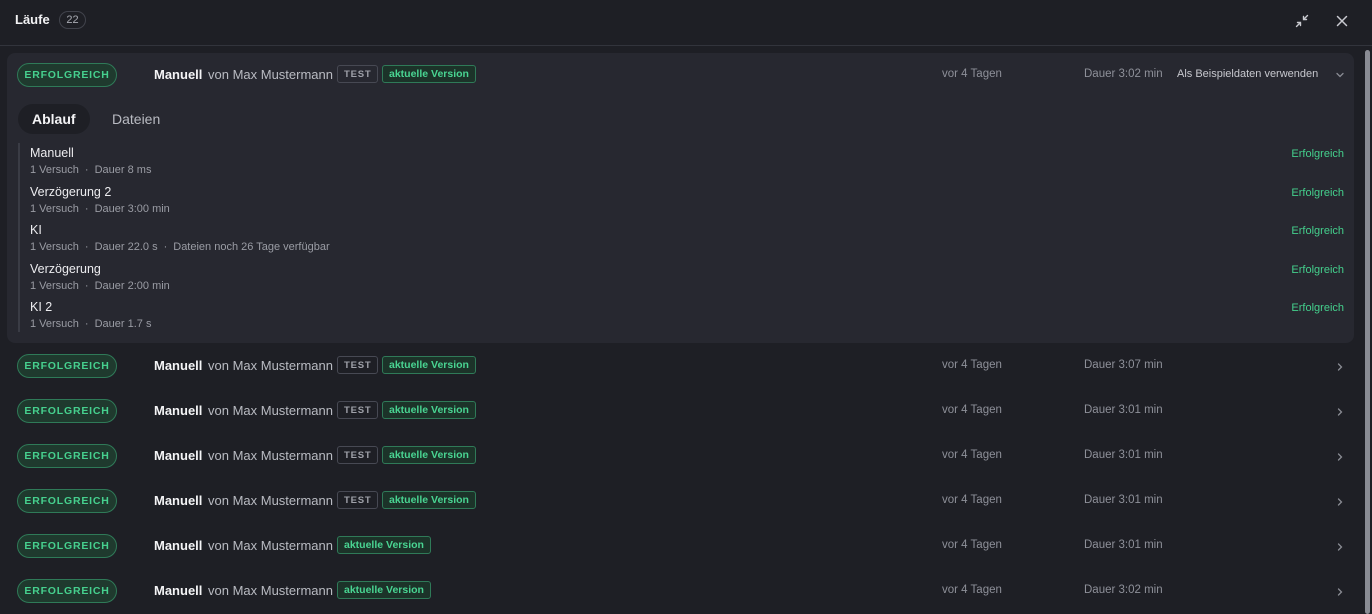  I want to click on step-item: Manuell 1 Versuch · Dauer 8 ms Erfolgreich, so click(687, 165).